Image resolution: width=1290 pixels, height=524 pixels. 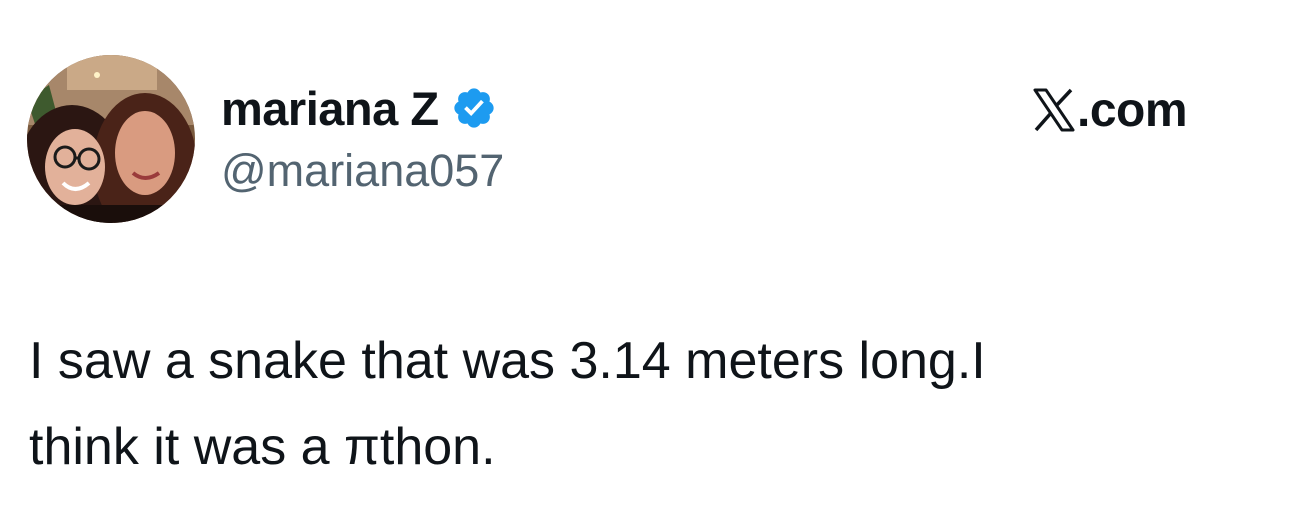 What do you see at coordinates (262, 447) in the screenshot?
I see `tweet-text-line: think it was a πthon.` at bounding box center [262, 447].